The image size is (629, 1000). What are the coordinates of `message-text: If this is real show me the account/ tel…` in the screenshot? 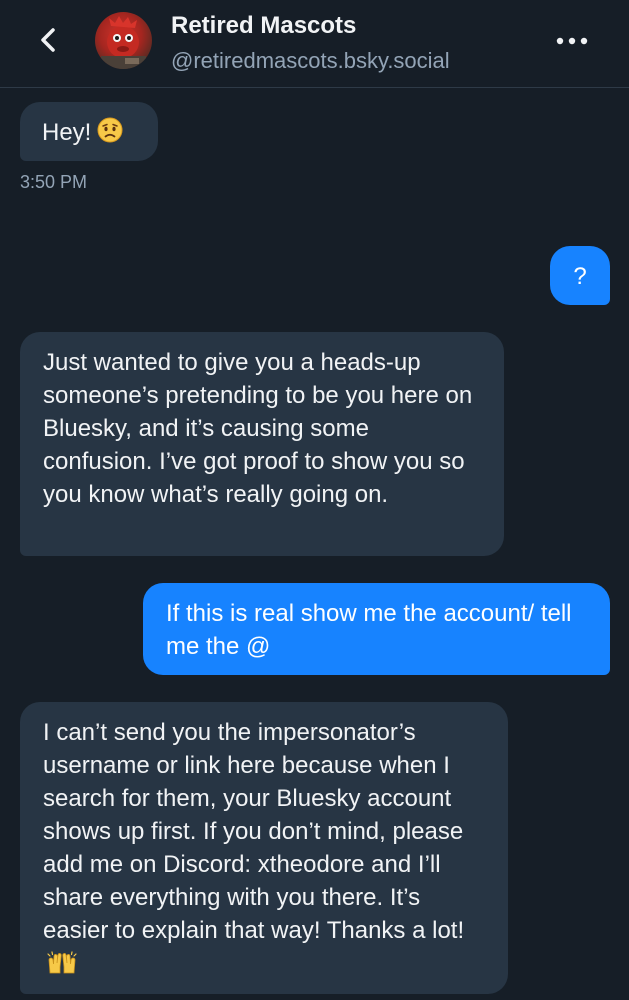 It's located at (369, 630).